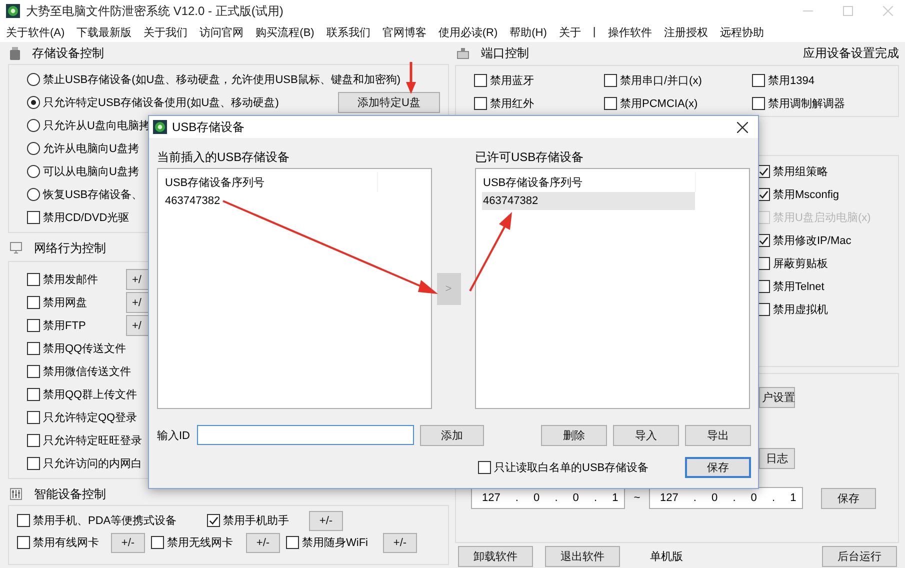 Image resolution: width=905 pixels, height=568 pixels. What do you see at coordinates (582, 556) in the screenshot?
I see `exit-button: 退出软件` at bounding box center [582, 556].